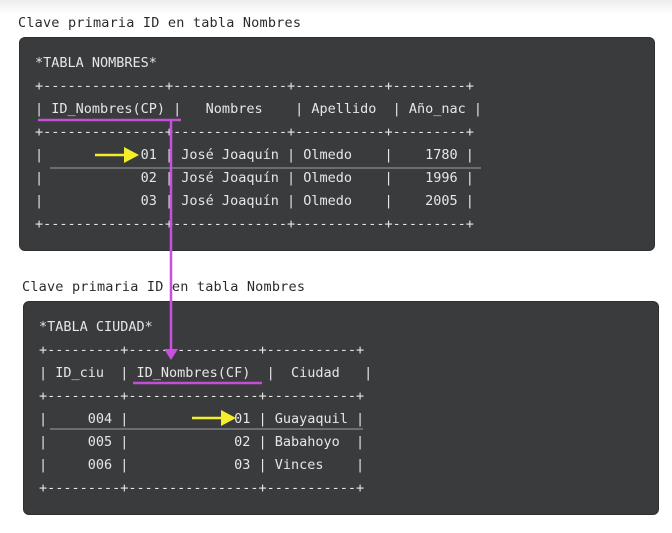 Image resolution: width=672 pixels, height=533 pixels. Describe the element at coordinates (254, 178) in the screenshot. I see `table-row: | 02 | José Joaquín | Olmedo | 1996 |` at that location.